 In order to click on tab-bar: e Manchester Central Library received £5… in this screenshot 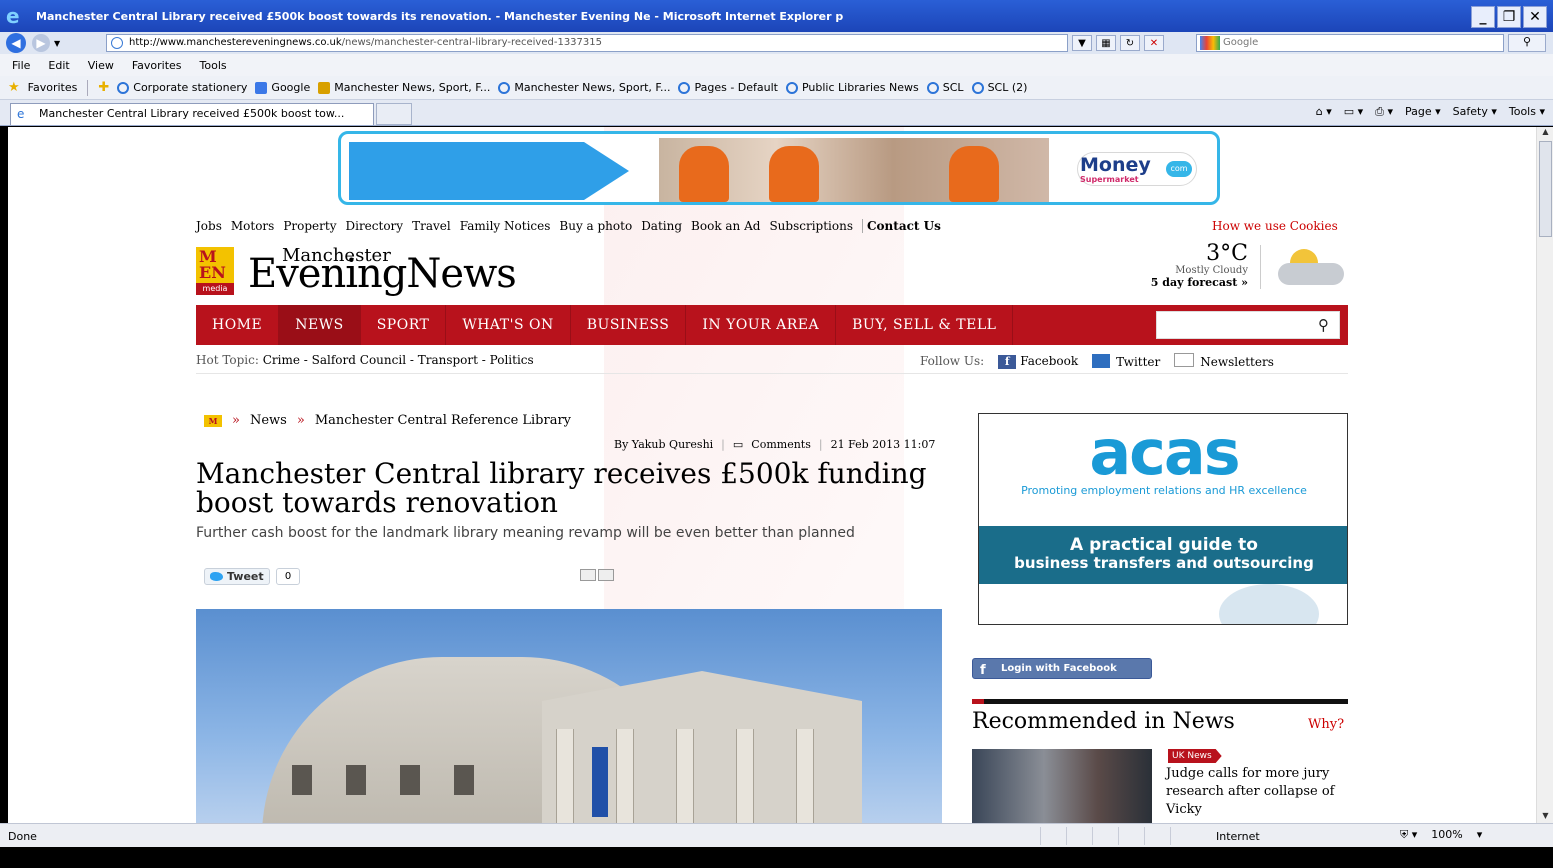, I will do `click(776, 113)`.